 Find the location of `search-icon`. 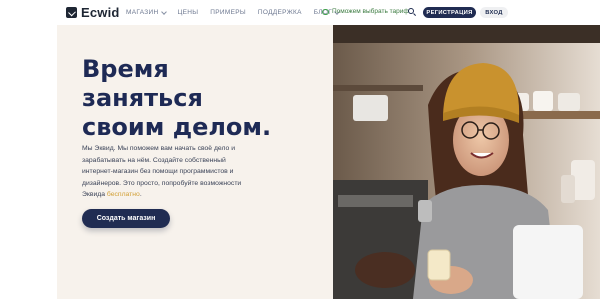

search-icon is located at coordinates (412, 12).